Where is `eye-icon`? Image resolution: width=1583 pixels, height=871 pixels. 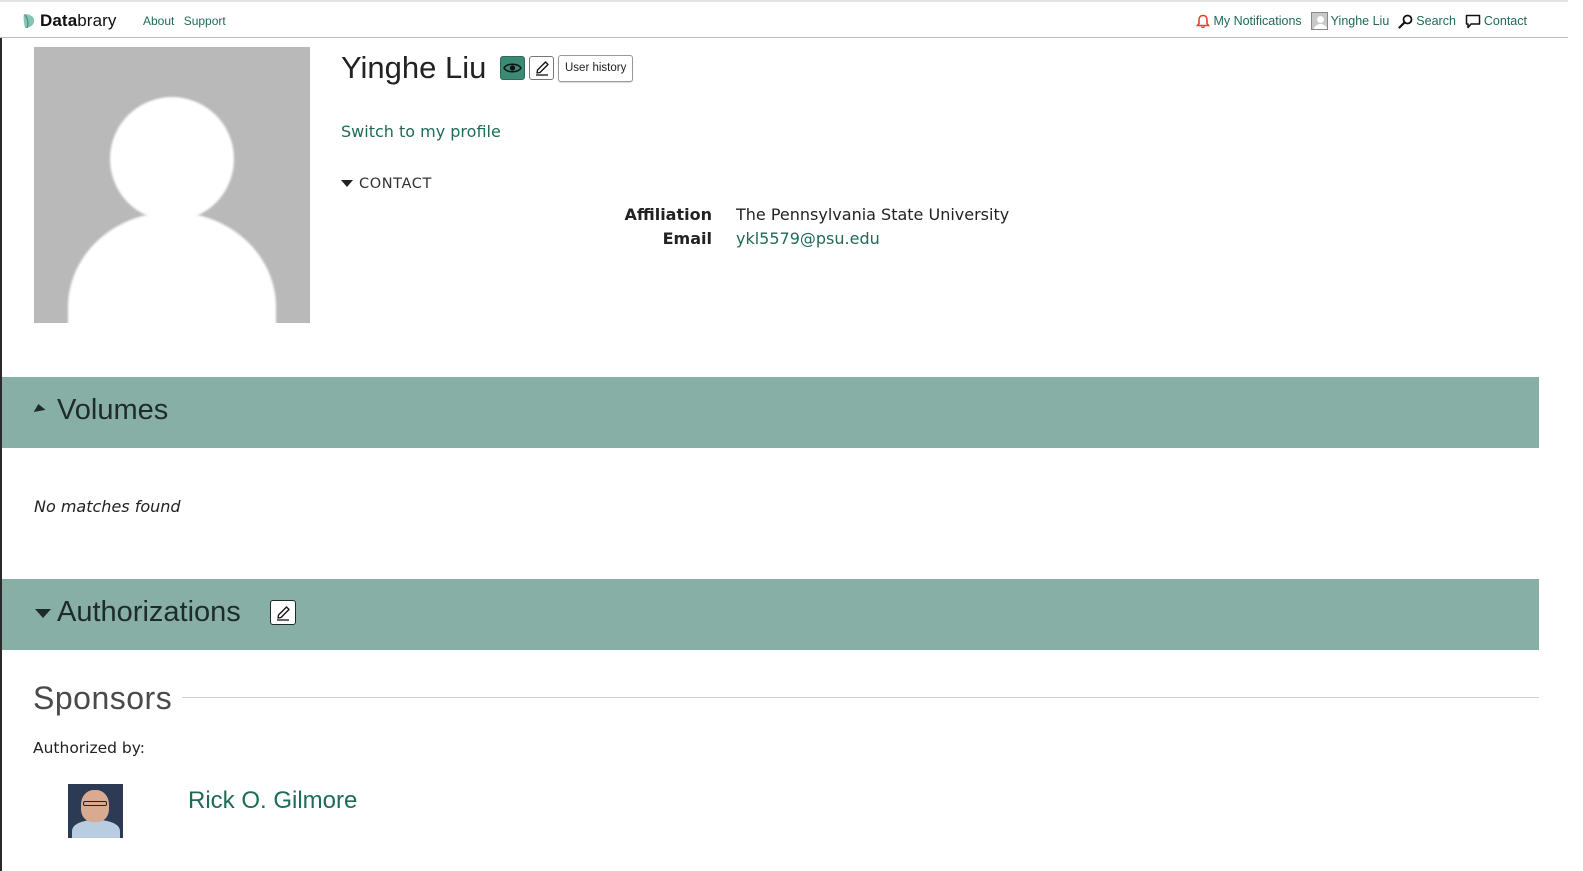 eye-icon is located at coordinates (512, 68).